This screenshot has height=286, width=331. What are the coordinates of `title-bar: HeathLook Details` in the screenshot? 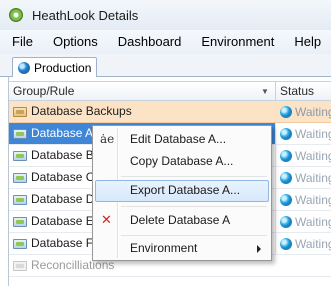 It's located at (165, 15).